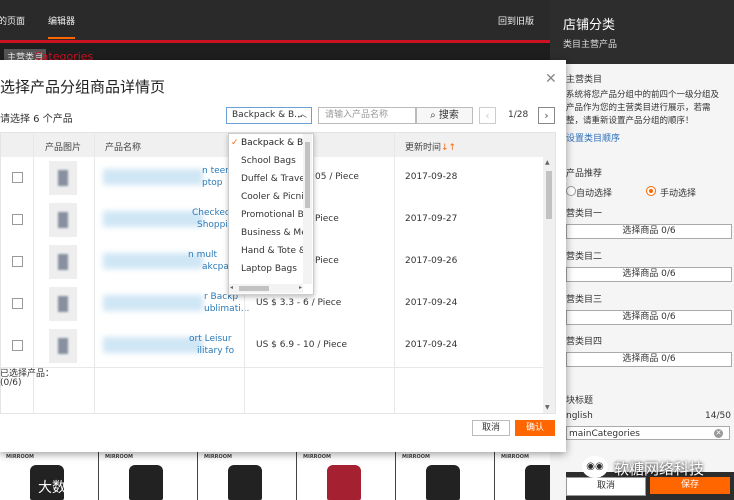 The image size is (734, 500). Describe the element at coordinates (547, 407) in the screenshot. I see `scroll-down-icon: ▼` at that location.